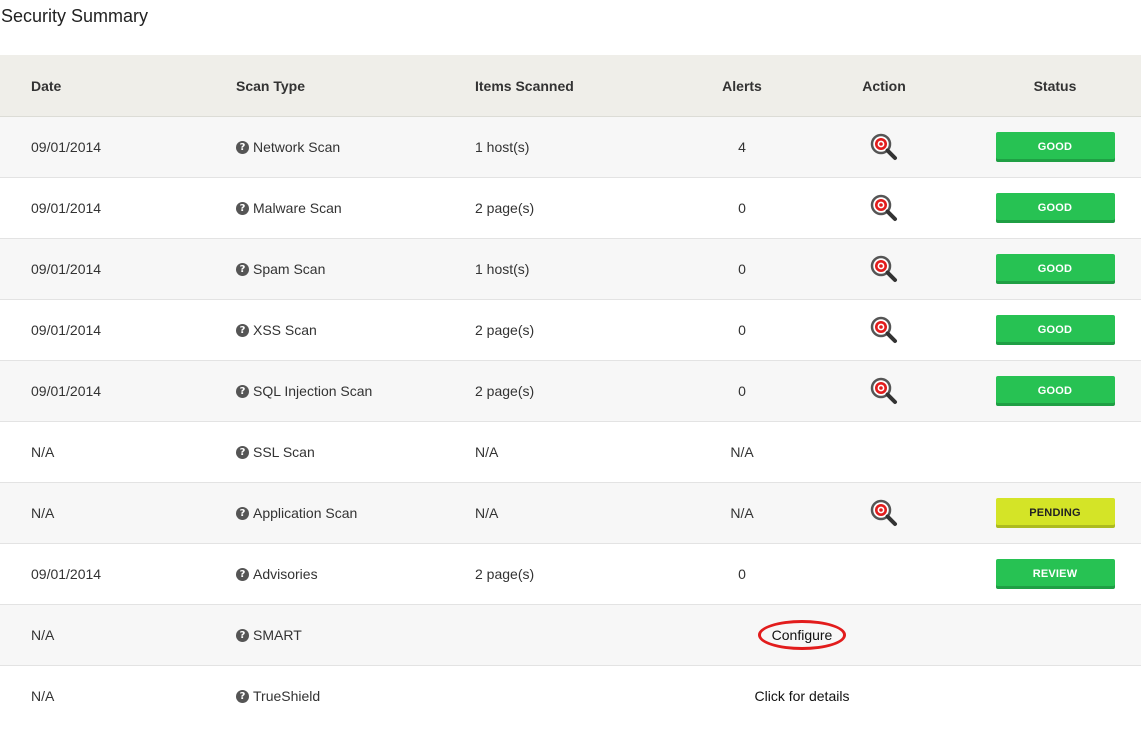 The width and height of the screenshot is (1141, 732). What do you see at coordinates (305, 513) in the screenshot?
I see `scan-type-label: Application Scan` at bounding box center [305, 513].